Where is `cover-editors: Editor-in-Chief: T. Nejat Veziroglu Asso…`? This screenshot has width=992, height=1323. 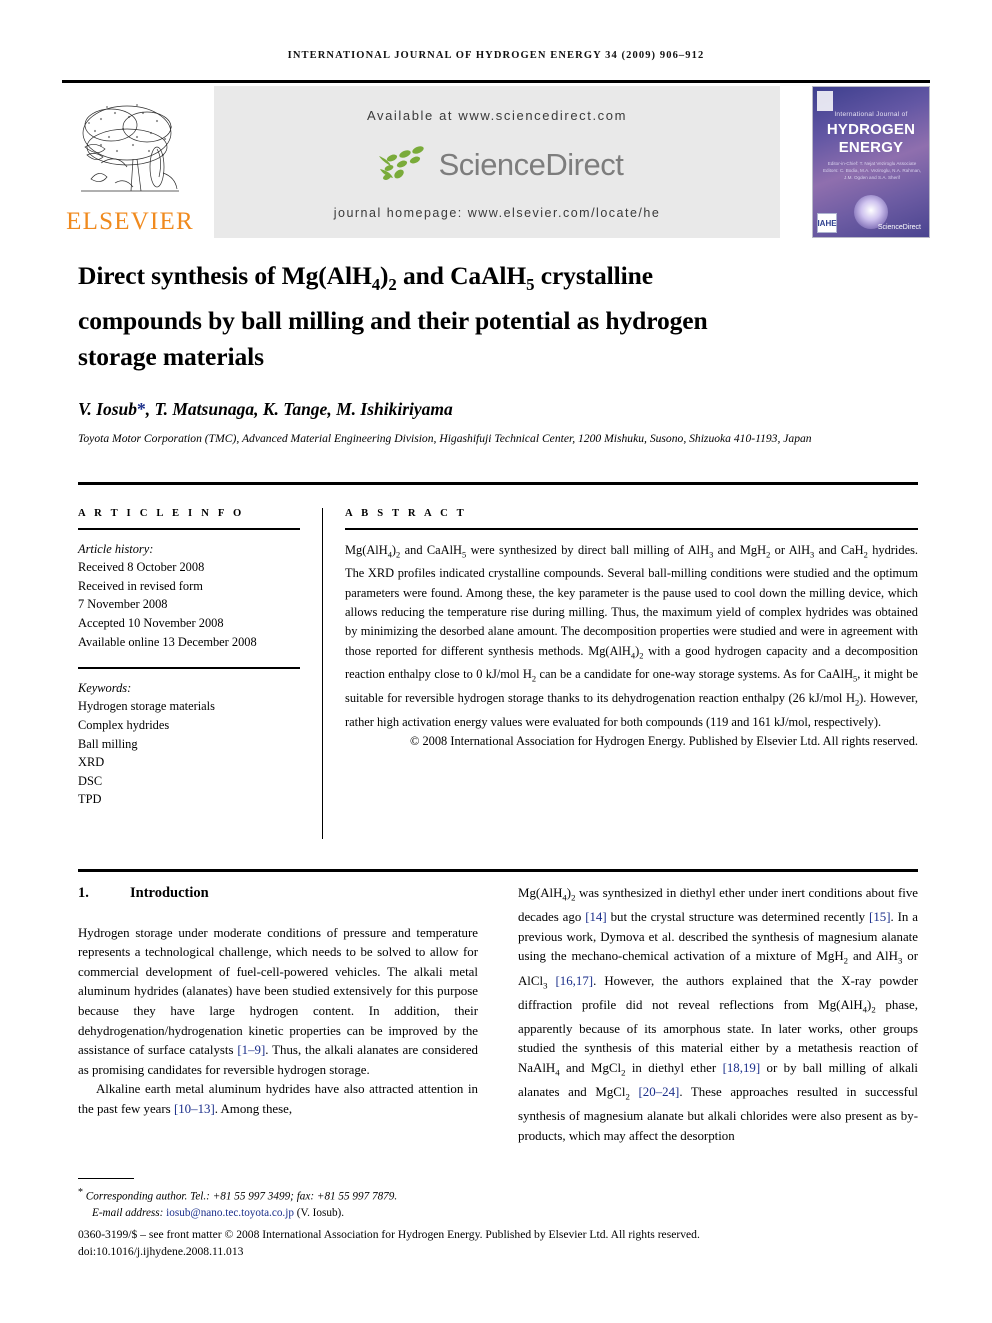
cover-editors: Editor-in-Chief: T. Nejat Veziroglu Asso… is located at coordinates (872, 170).